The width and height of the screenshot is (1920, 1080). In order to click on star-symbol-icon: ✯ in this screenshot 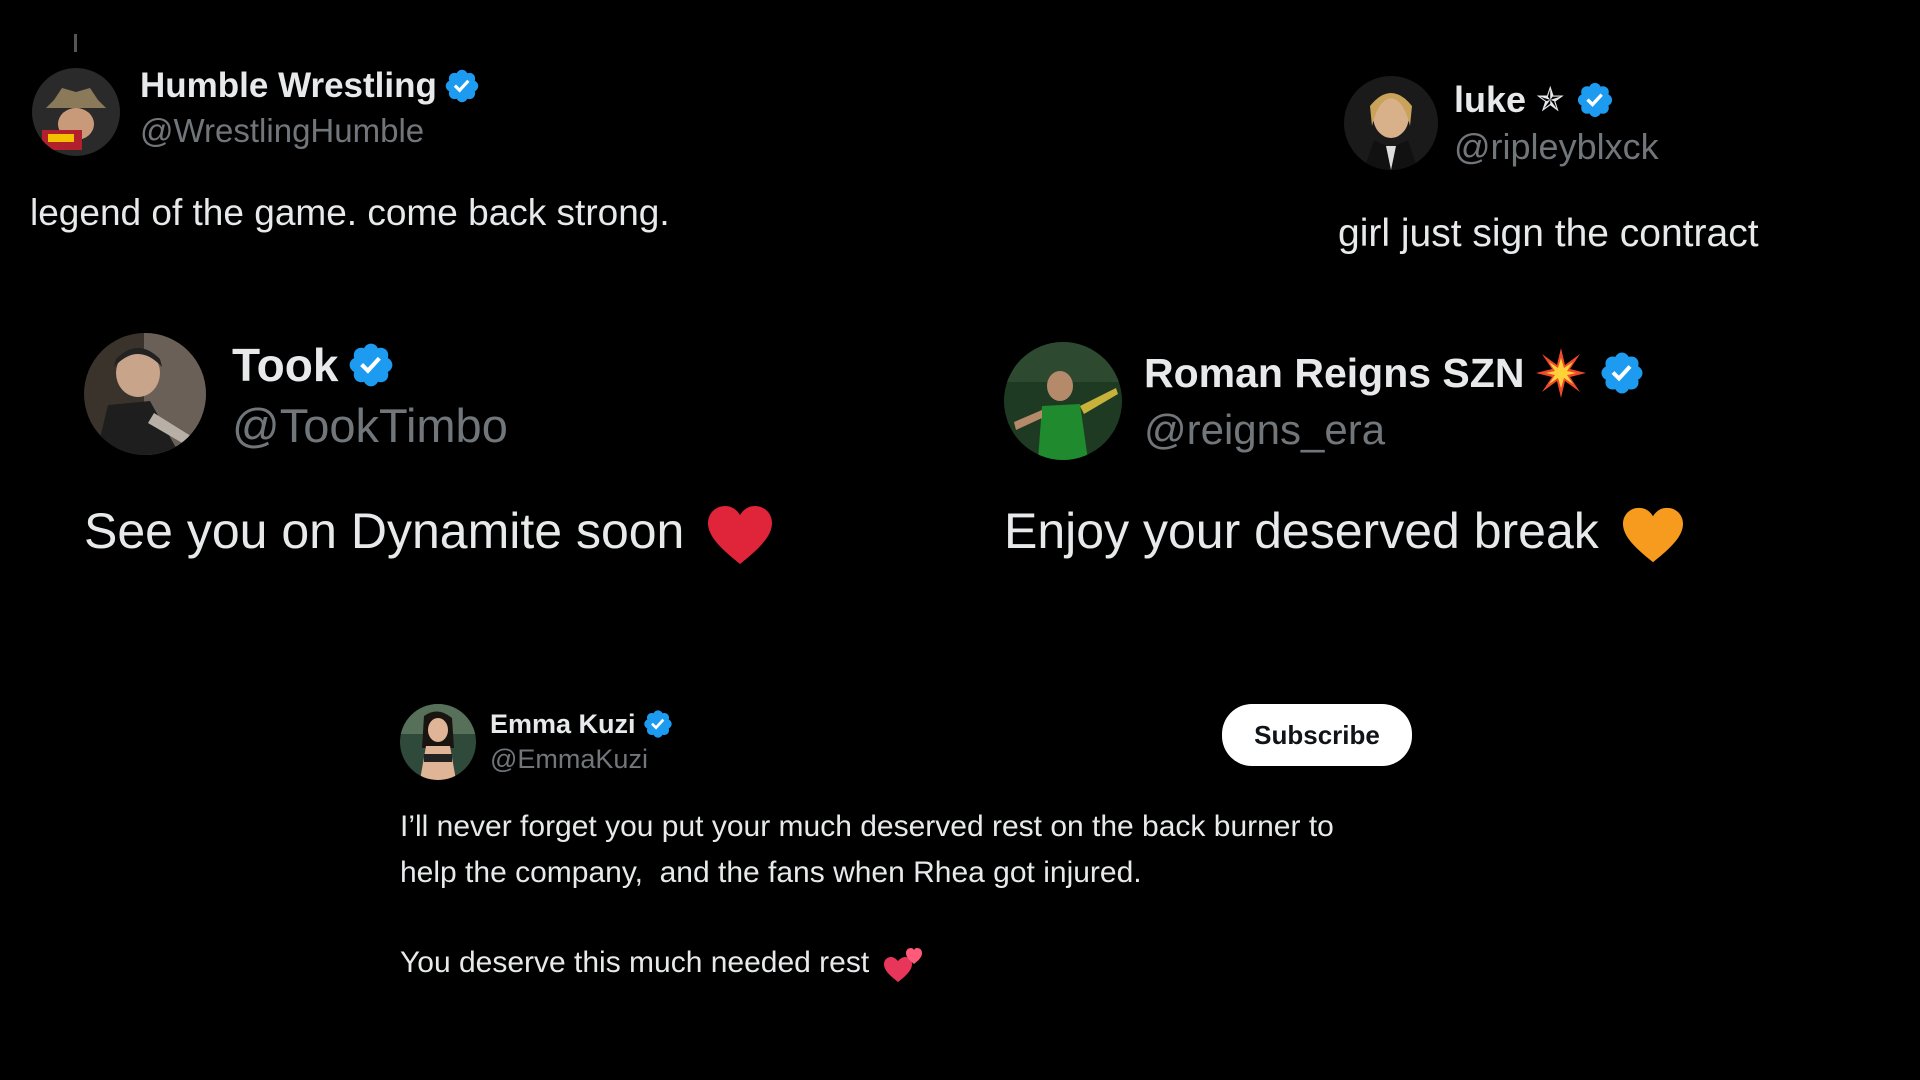, I will do `click(1550, 100)`.